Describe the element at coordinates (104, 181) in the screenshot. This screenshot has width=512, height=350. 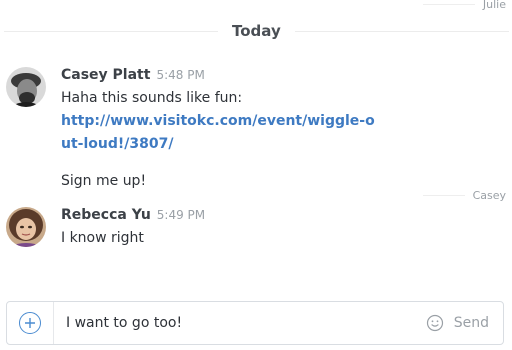
I see `message-text-2: Sign me up!` at that location.